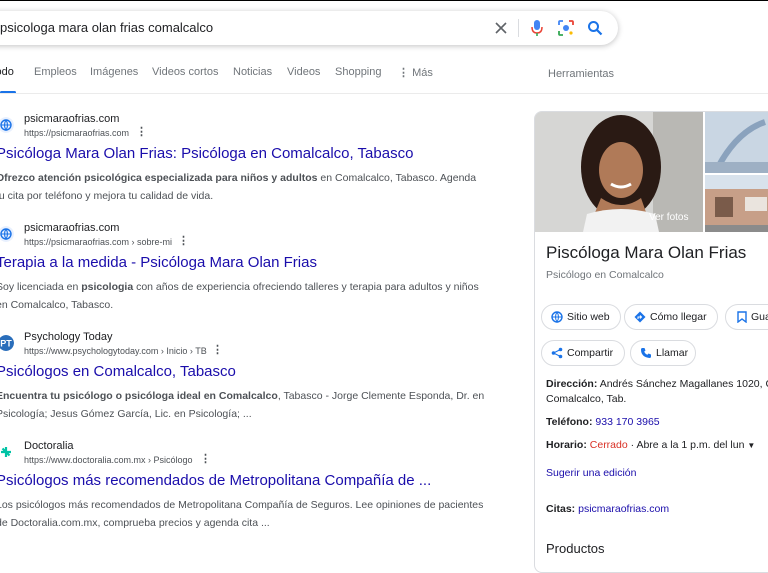 The width and height of the screenshot is (768, 573). I want to click on citas-link: psicmaraofrias.com, so click(623, 509).